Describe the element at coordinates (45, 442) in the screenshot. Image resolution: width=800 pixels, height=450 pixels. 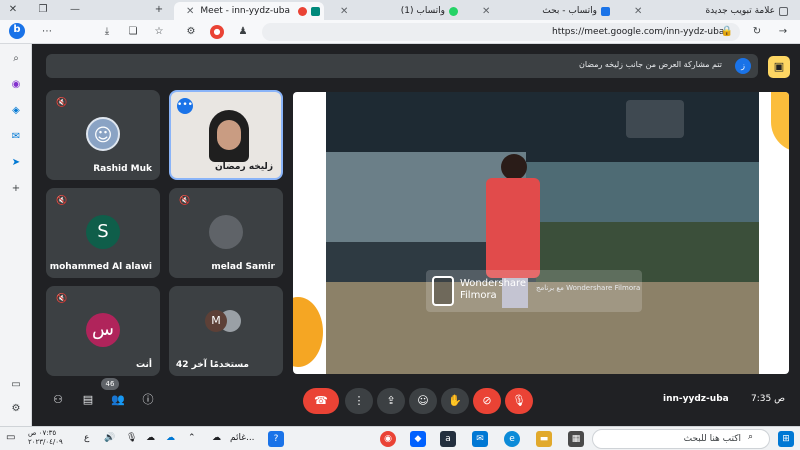
I see `clock-date: ٢٠٢٣/٠٤/٠٩` at that location.